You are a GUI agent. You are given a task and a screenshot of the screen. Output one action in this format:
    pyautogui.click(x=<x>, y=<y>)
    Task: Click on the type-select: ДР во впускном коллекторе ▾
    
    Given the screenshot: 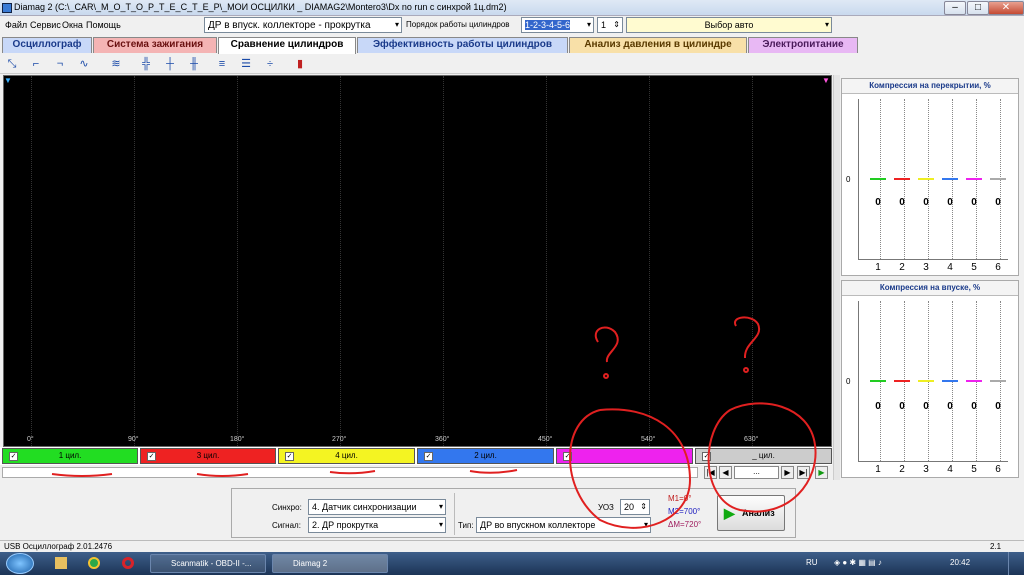 What is the action you would take?
    pyautogui.click(x=563, y=525)
    